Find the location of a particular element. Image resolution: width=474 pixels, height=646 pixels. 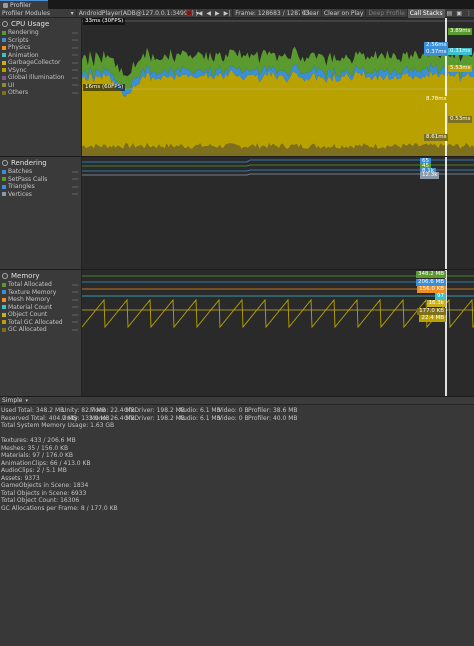

load-button: ▤ is located at coordinates (450, 13).